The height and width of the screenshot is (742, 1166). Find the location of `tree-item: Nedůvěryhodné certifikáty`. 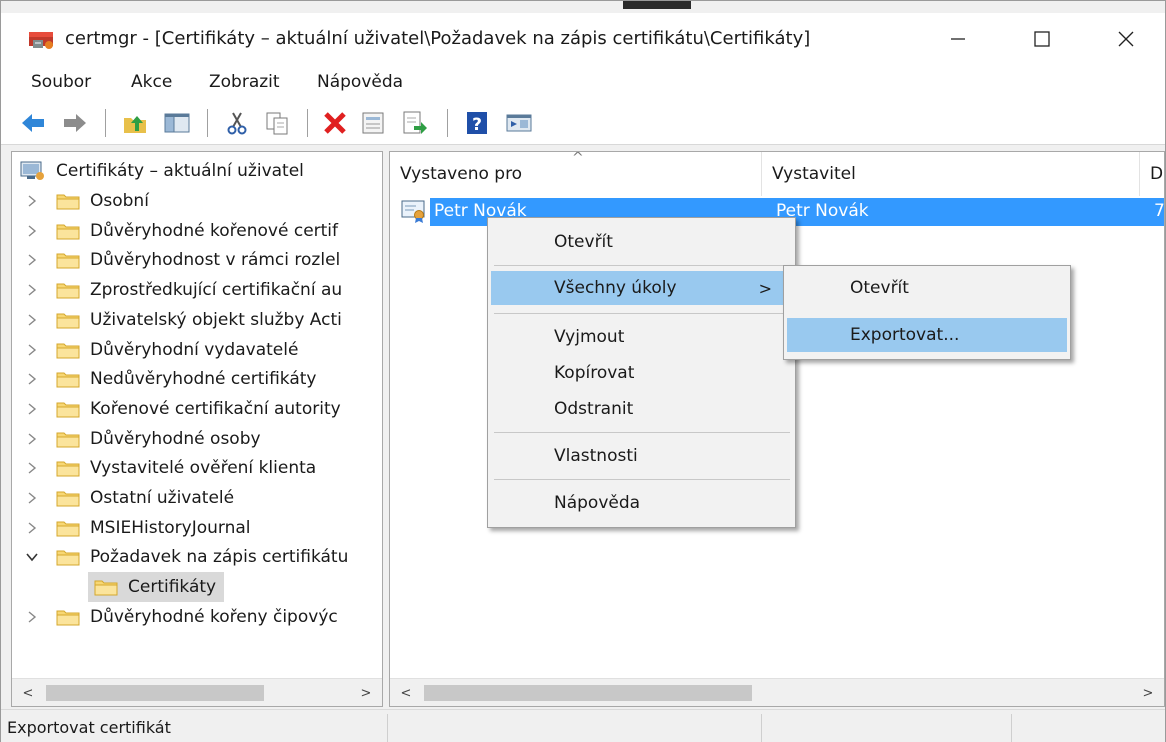

tree-item: Nedůvěryhodné certifikáty is located at coordinates (168, 379).